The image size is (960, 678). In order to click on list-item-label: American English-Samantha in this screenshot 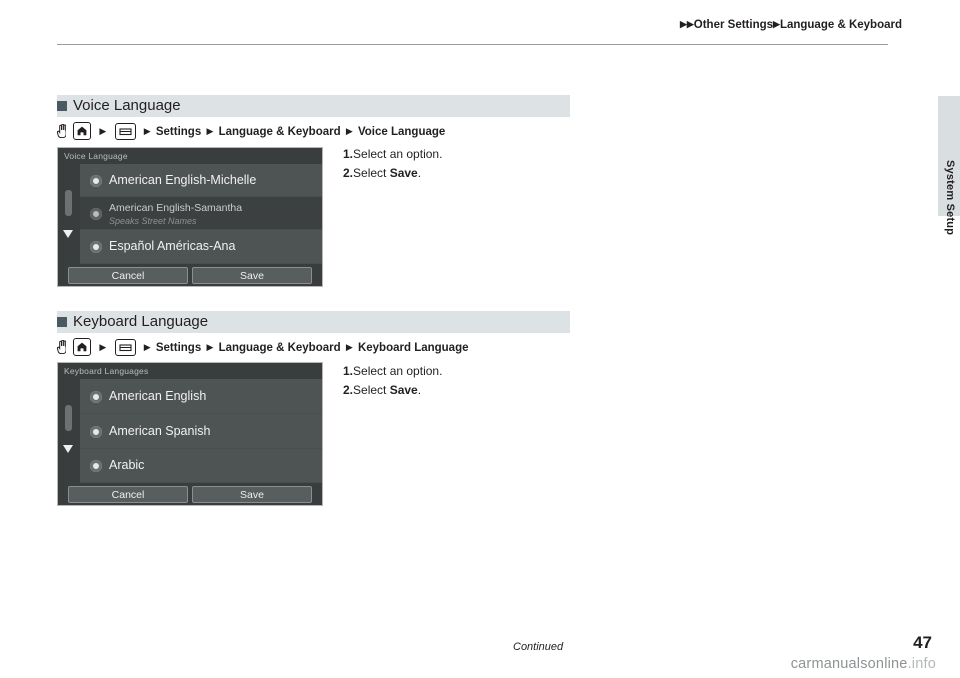, I will do `click(176, 208)`.